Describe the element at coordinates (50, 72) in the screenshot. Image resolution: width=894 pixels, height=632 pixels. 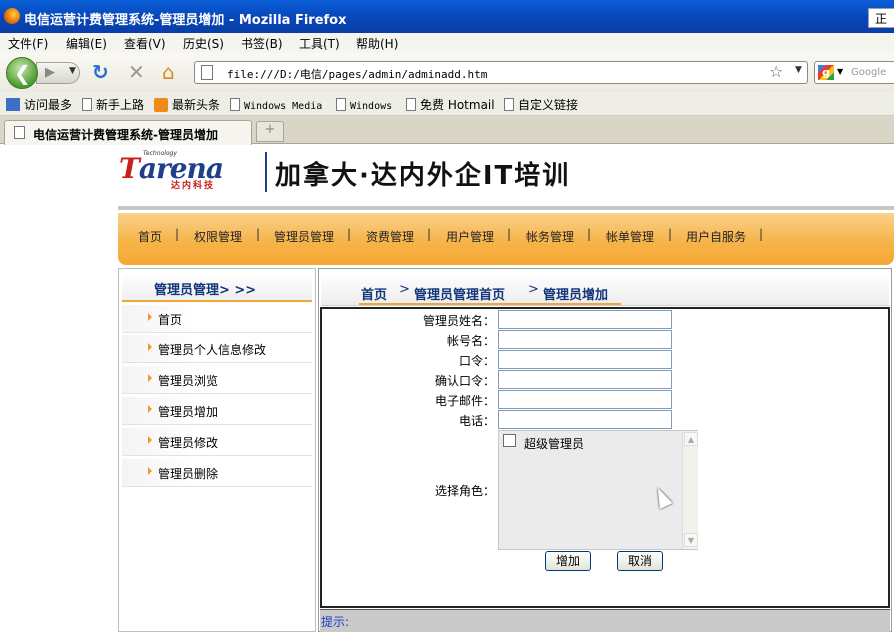
I see `forward-icon: ▶` at that location.